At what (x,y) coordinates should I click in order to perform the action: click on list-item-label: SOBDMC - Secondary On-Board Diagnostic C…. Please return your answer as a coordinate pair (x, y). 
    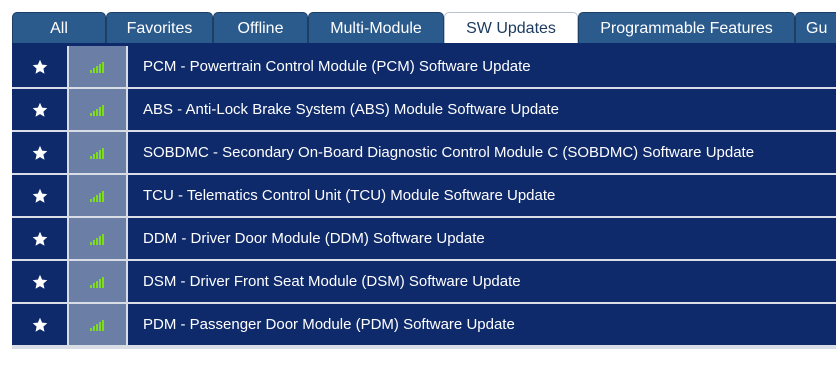
    Looking at the image, I should click on (482, 152).